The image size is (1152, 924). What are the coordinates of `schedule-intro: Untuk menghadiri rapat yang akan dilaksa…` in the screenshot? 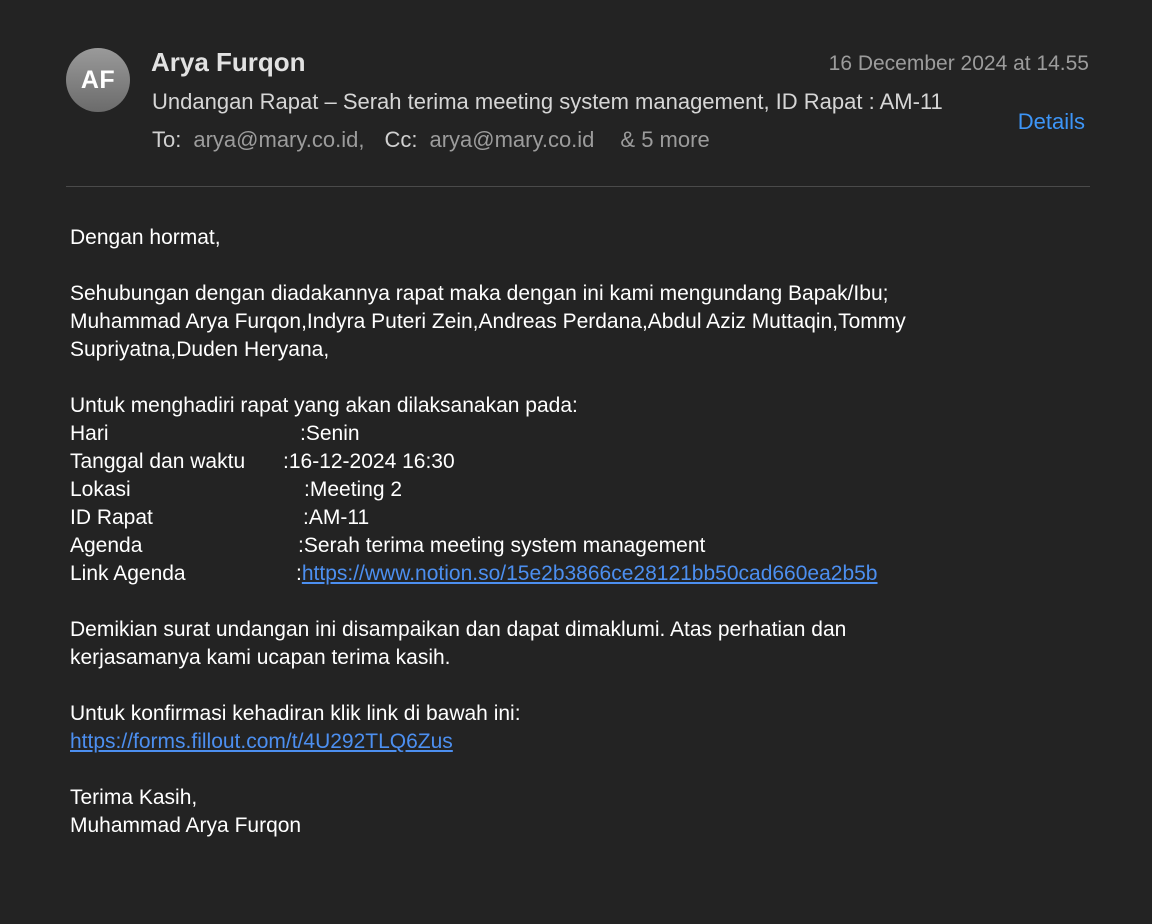 It's located at (324, 405).